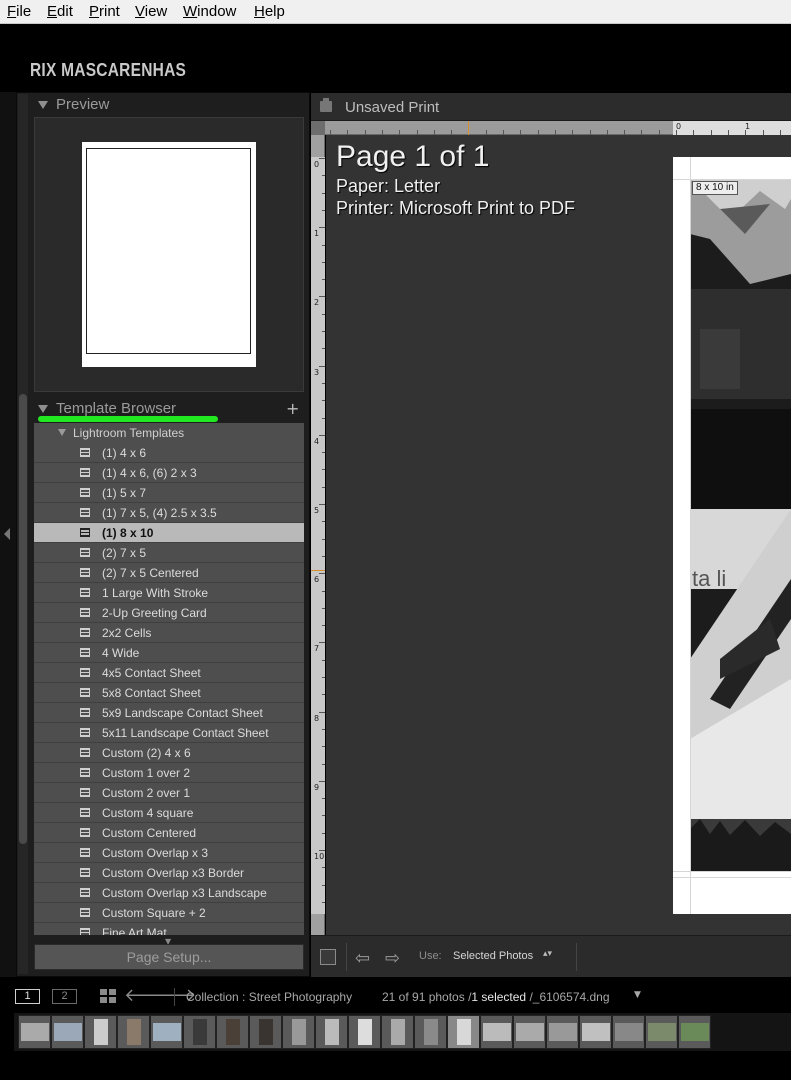  What do you see at coordinates (169, 433) in the screenshot?
I see `template-group-lightroom: Lightroom Templates` at bounding box center [169, 433].